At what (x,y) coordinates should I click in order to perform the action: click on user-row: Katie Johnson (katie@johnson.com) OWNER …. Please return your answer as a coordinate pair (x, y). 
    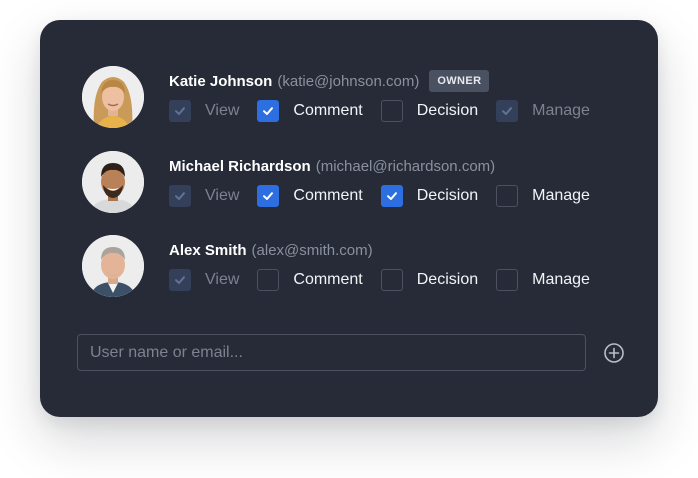
    Looking at the image, I should click on (349, 101).